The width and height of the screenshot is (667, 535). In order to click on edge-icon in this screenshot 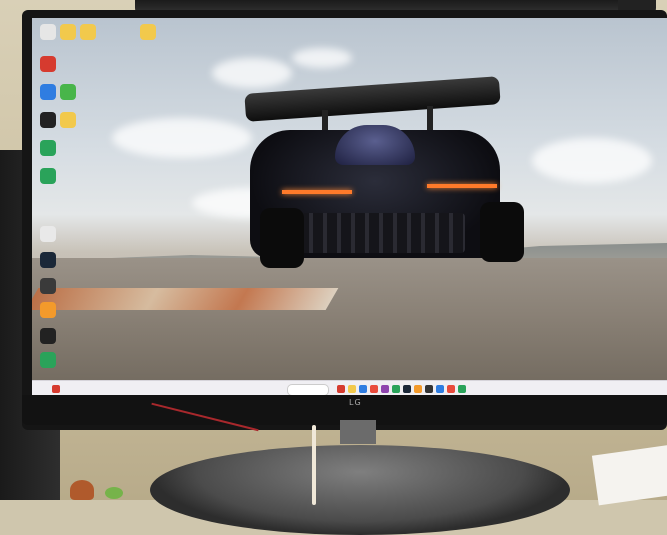, I will do `click(48, 92)`.